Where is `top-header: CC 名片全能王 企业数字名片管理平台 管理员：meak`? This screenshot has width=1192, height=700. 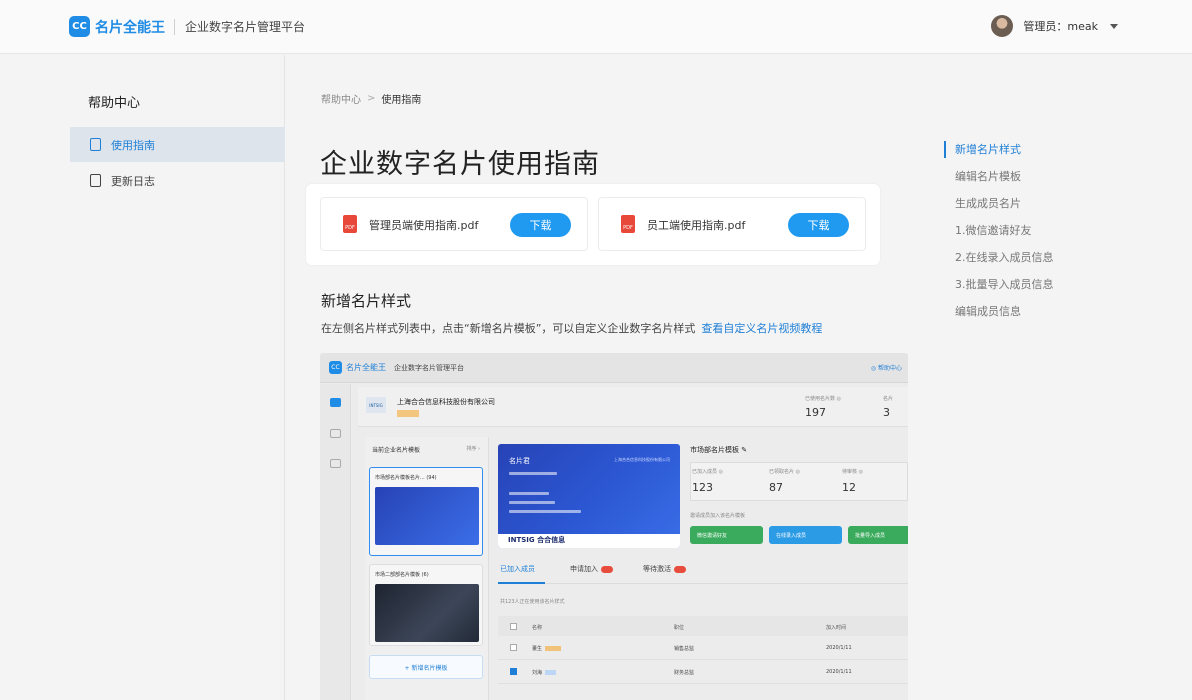 top-header: CC 名片全能王 企业数字名片管理平台 管理员：meak is located at coordinates (596, 27).